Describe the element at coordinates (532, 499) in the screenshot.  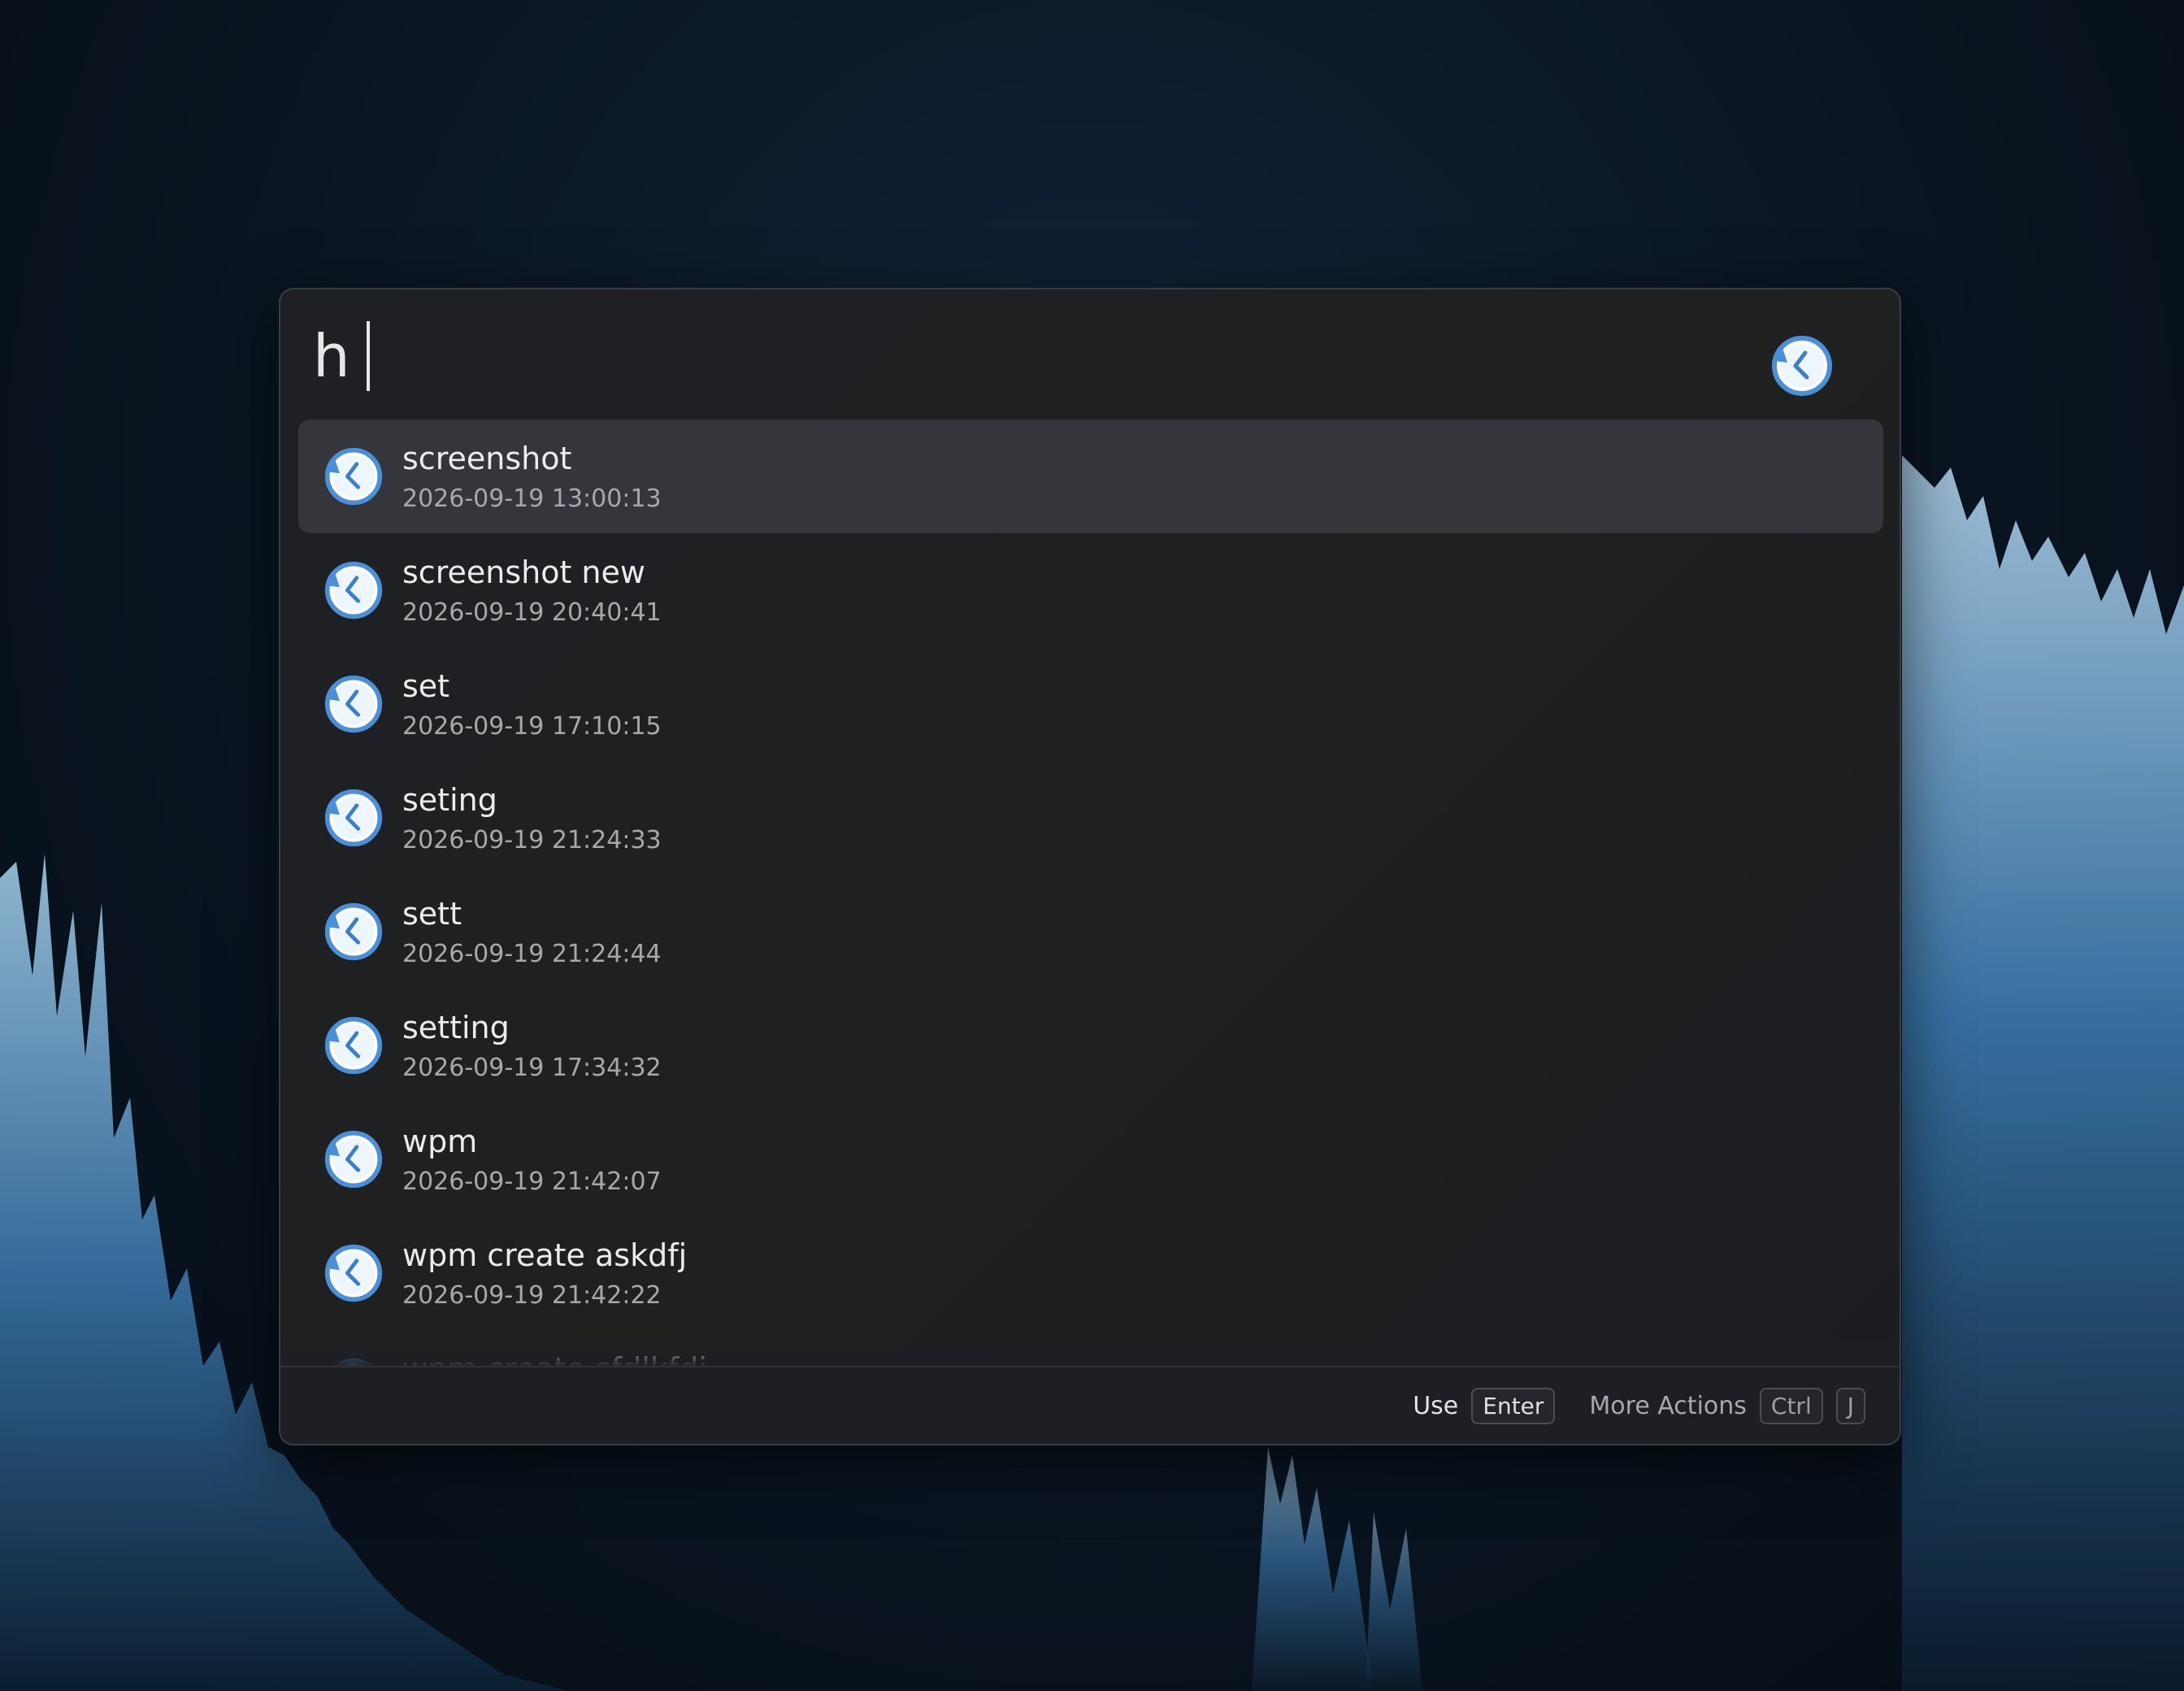
I see `result-subtitle: 2026-09-19 13:00:13` at that location.